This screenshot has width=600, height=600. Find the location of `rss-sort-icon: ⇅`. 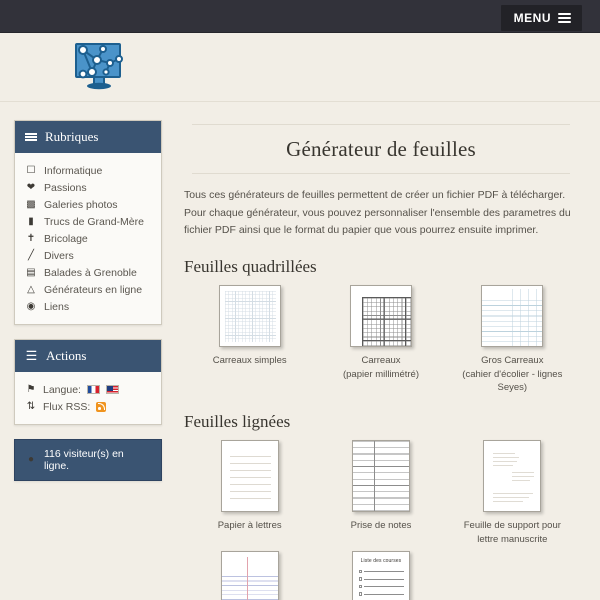

rss-sort-icon: ⇅ is located at coordinates (31, 406).